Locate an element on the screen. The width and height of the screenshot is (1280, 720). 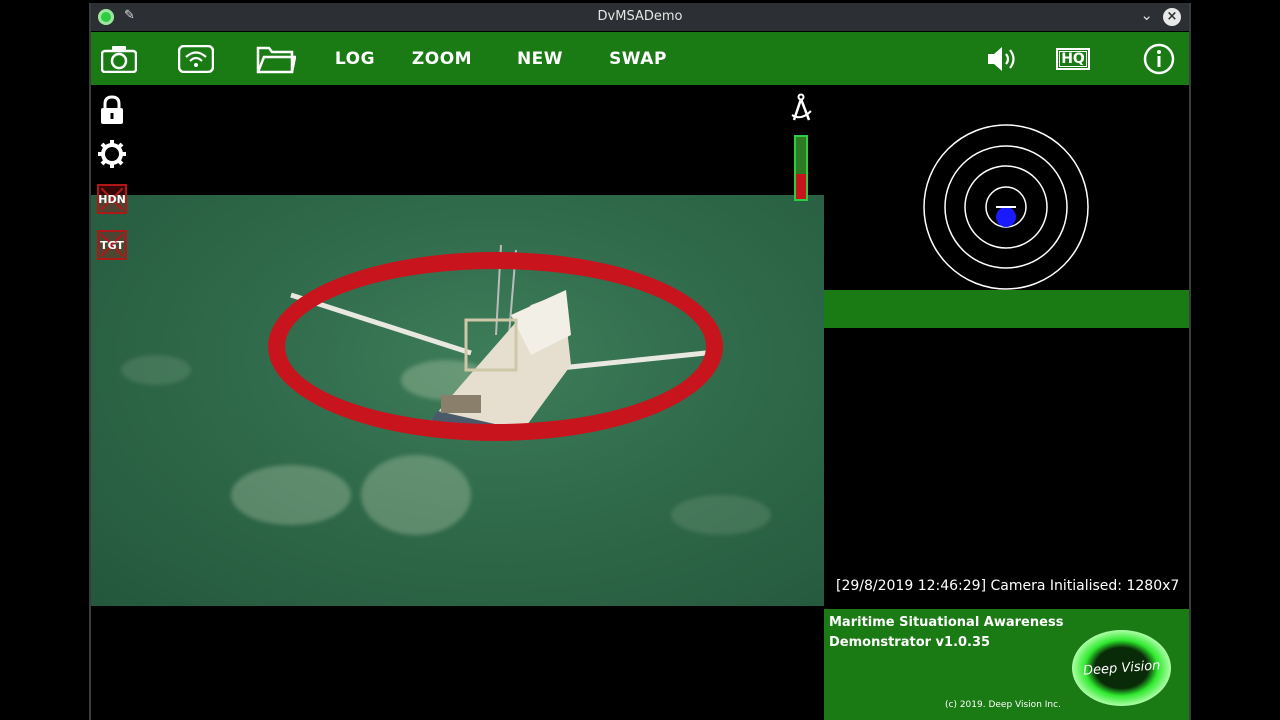
lock-icon is located at coordinates (112, 109).